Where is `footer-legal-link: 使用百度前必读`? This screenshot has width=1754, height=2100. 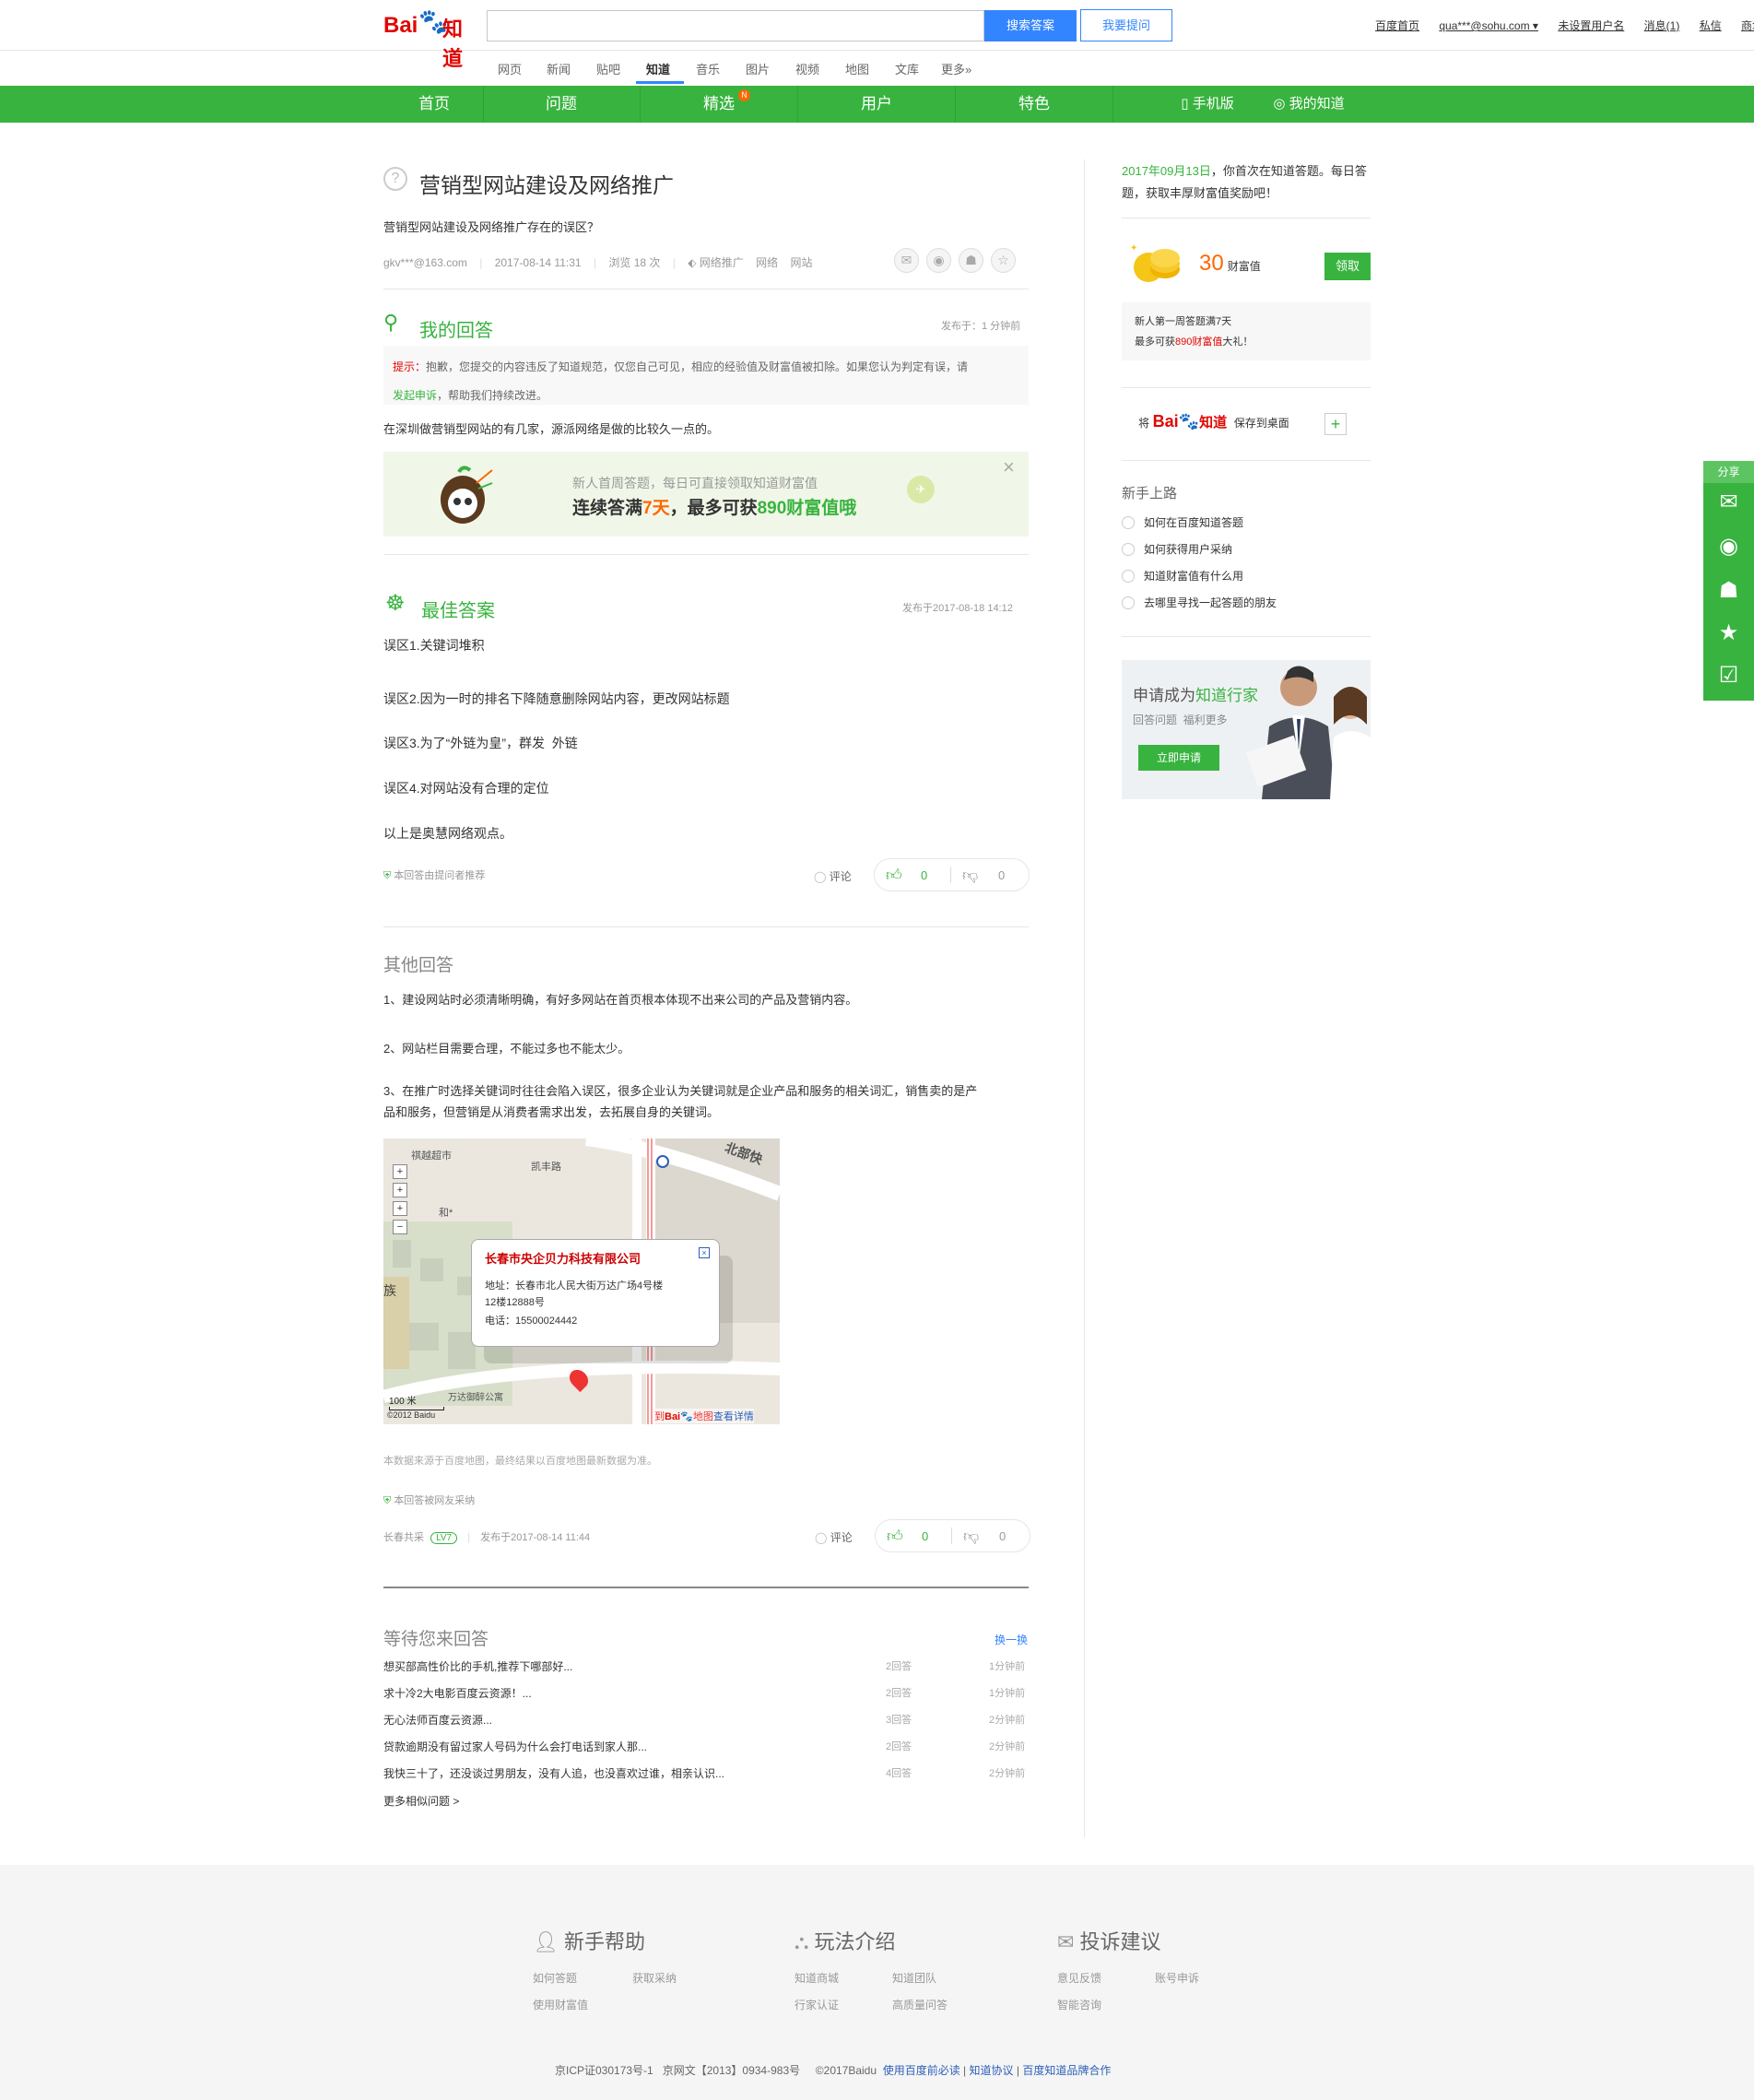
footer-legal-link: 使用百度前必读 is located at coordinates (921, 2070).